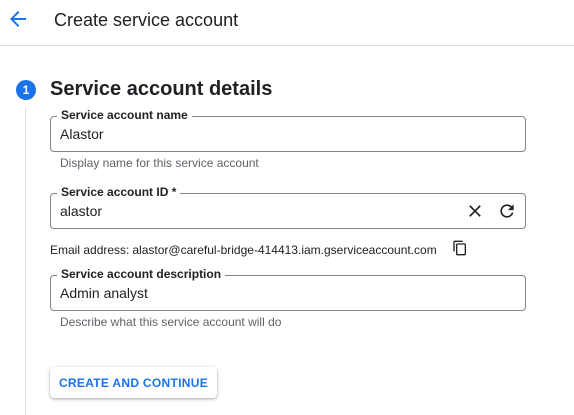 Image resolution: width=574 pixels, height=415 pixels. What do you see at coordinates (507, 211) in the screenshot?
I see `refresh-icon` at bounding box center [507, 211].